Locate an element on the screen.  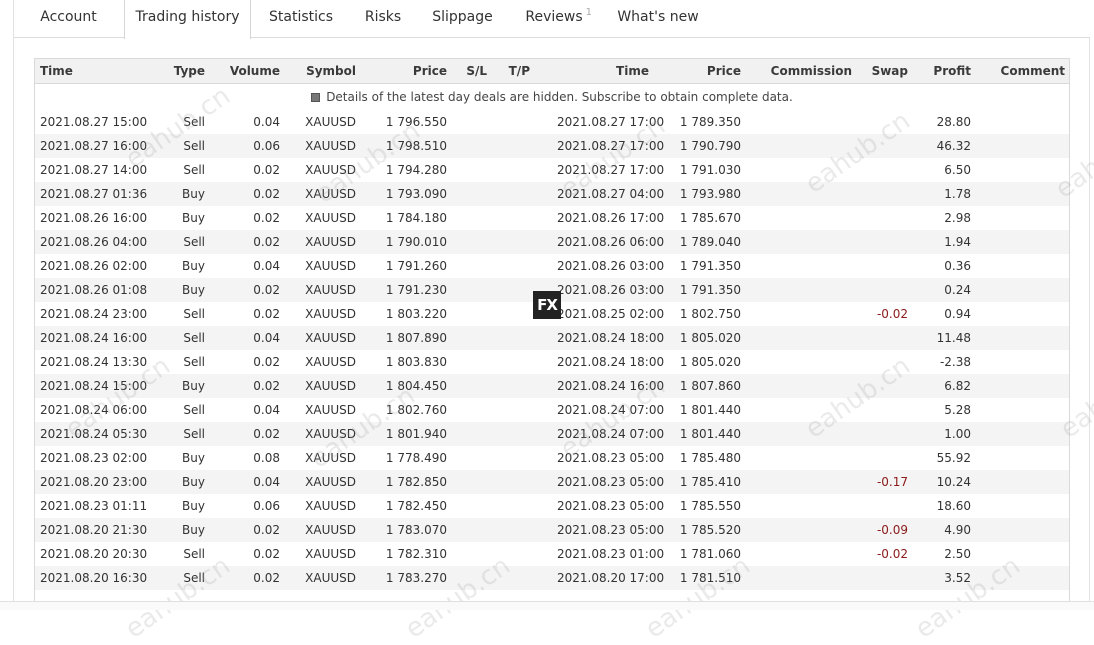
cell-open-time: 2021.08.26 16:00 is located at coordinates (94, 218).